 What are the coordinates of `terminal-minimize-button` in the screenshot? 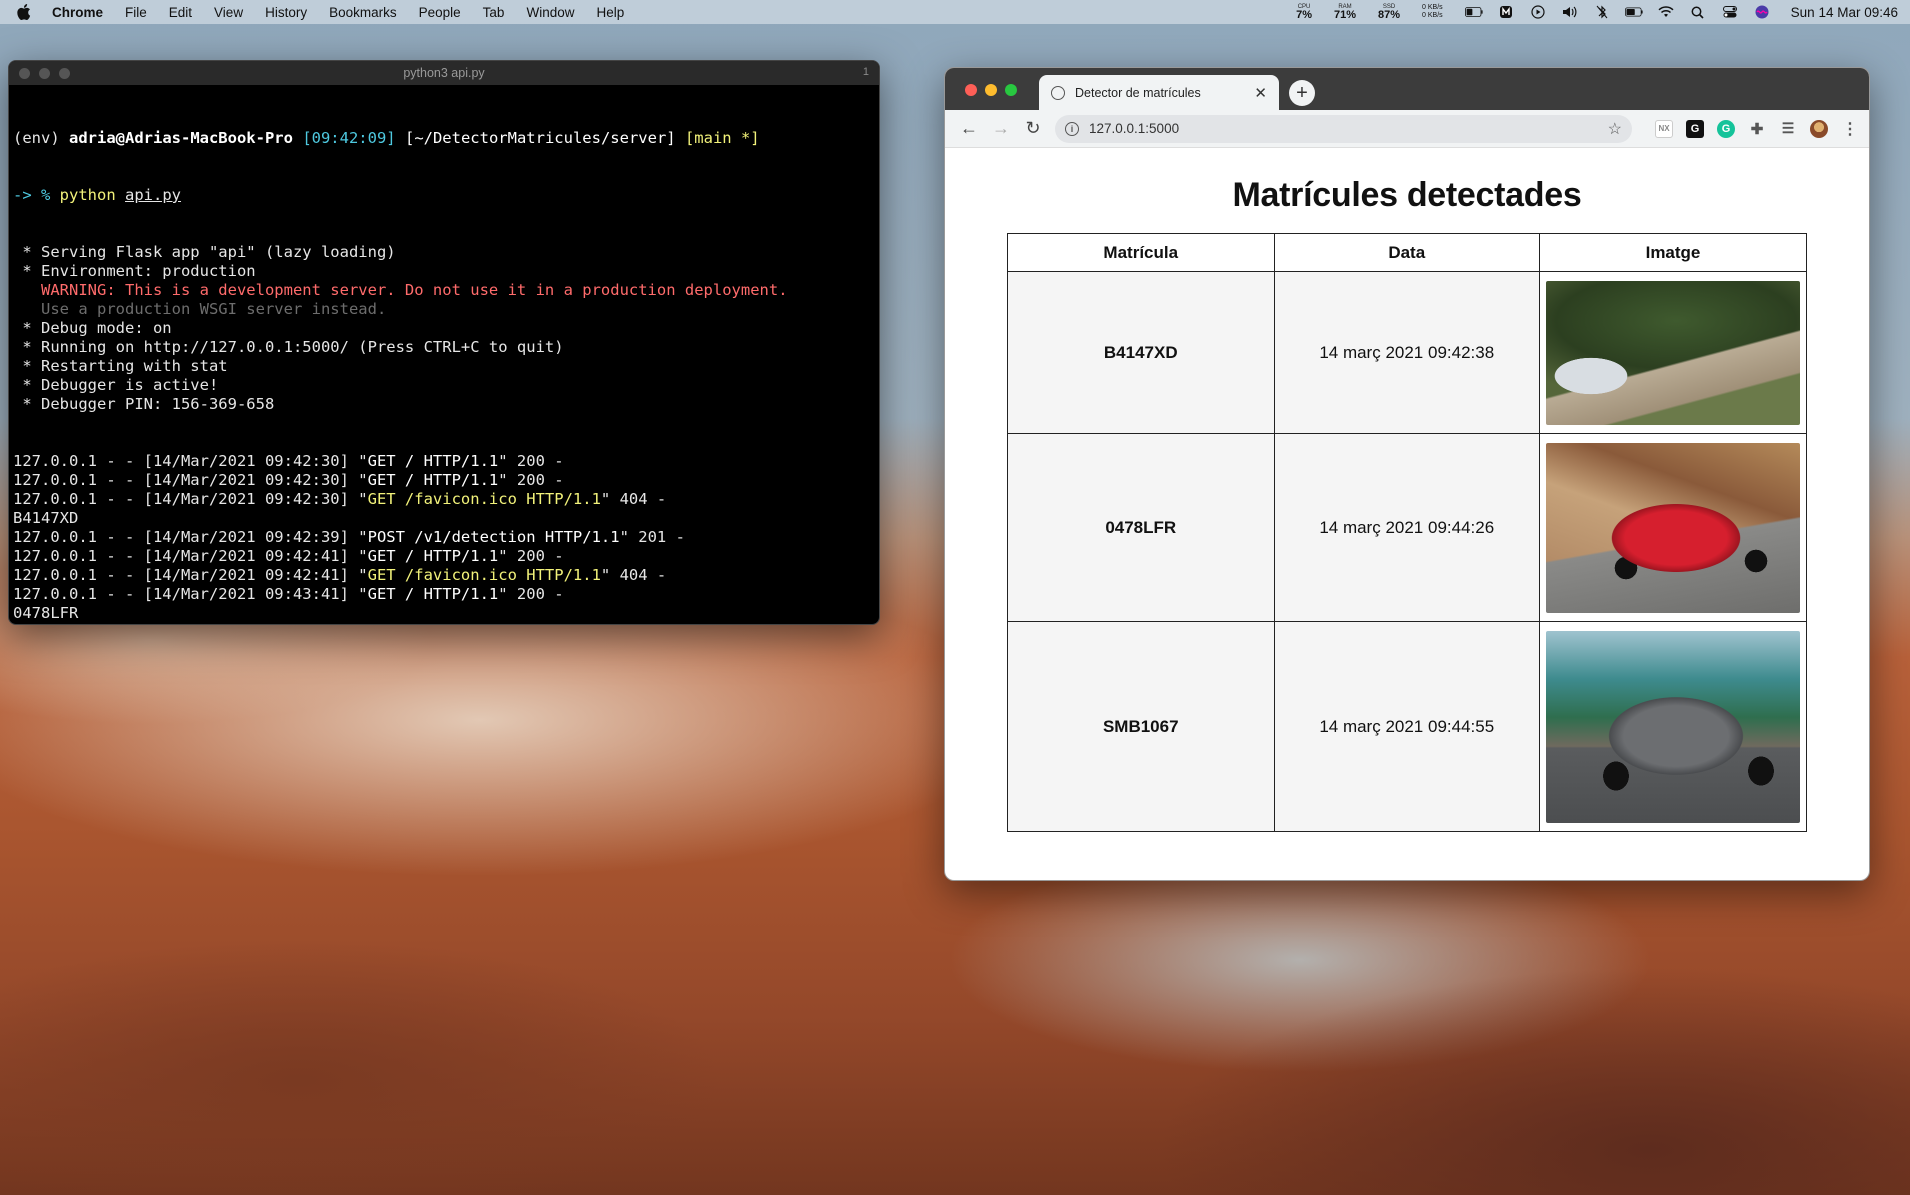 It's located at (44, 73).